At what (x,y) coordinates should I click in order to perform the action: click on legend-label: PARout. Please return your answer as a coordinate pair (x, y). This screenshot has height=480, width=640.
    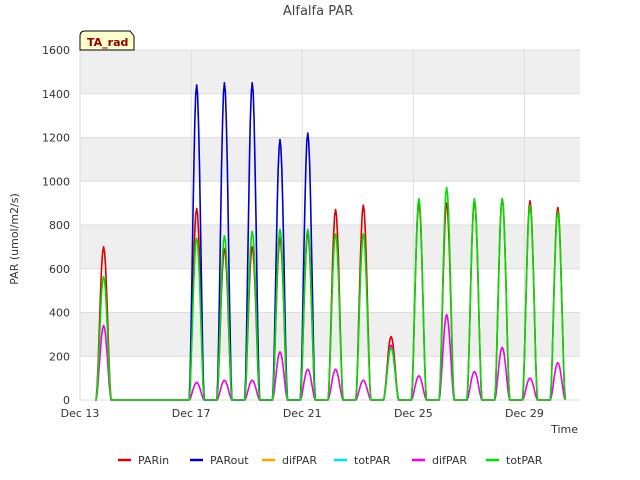
    Looking at the image, I should click on (229, 460).